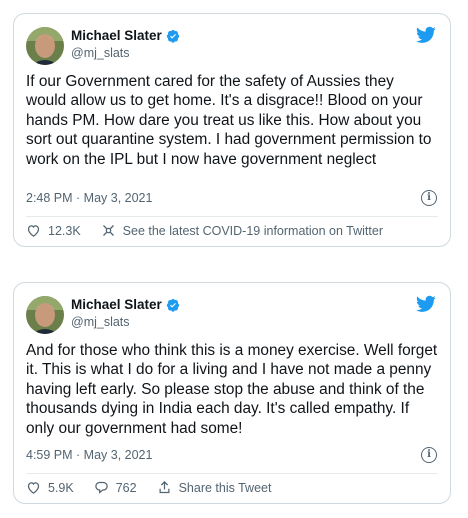 The height and width of the screenshot is (518, 468). I want to click on reply-button: 762, so click(115, 487).